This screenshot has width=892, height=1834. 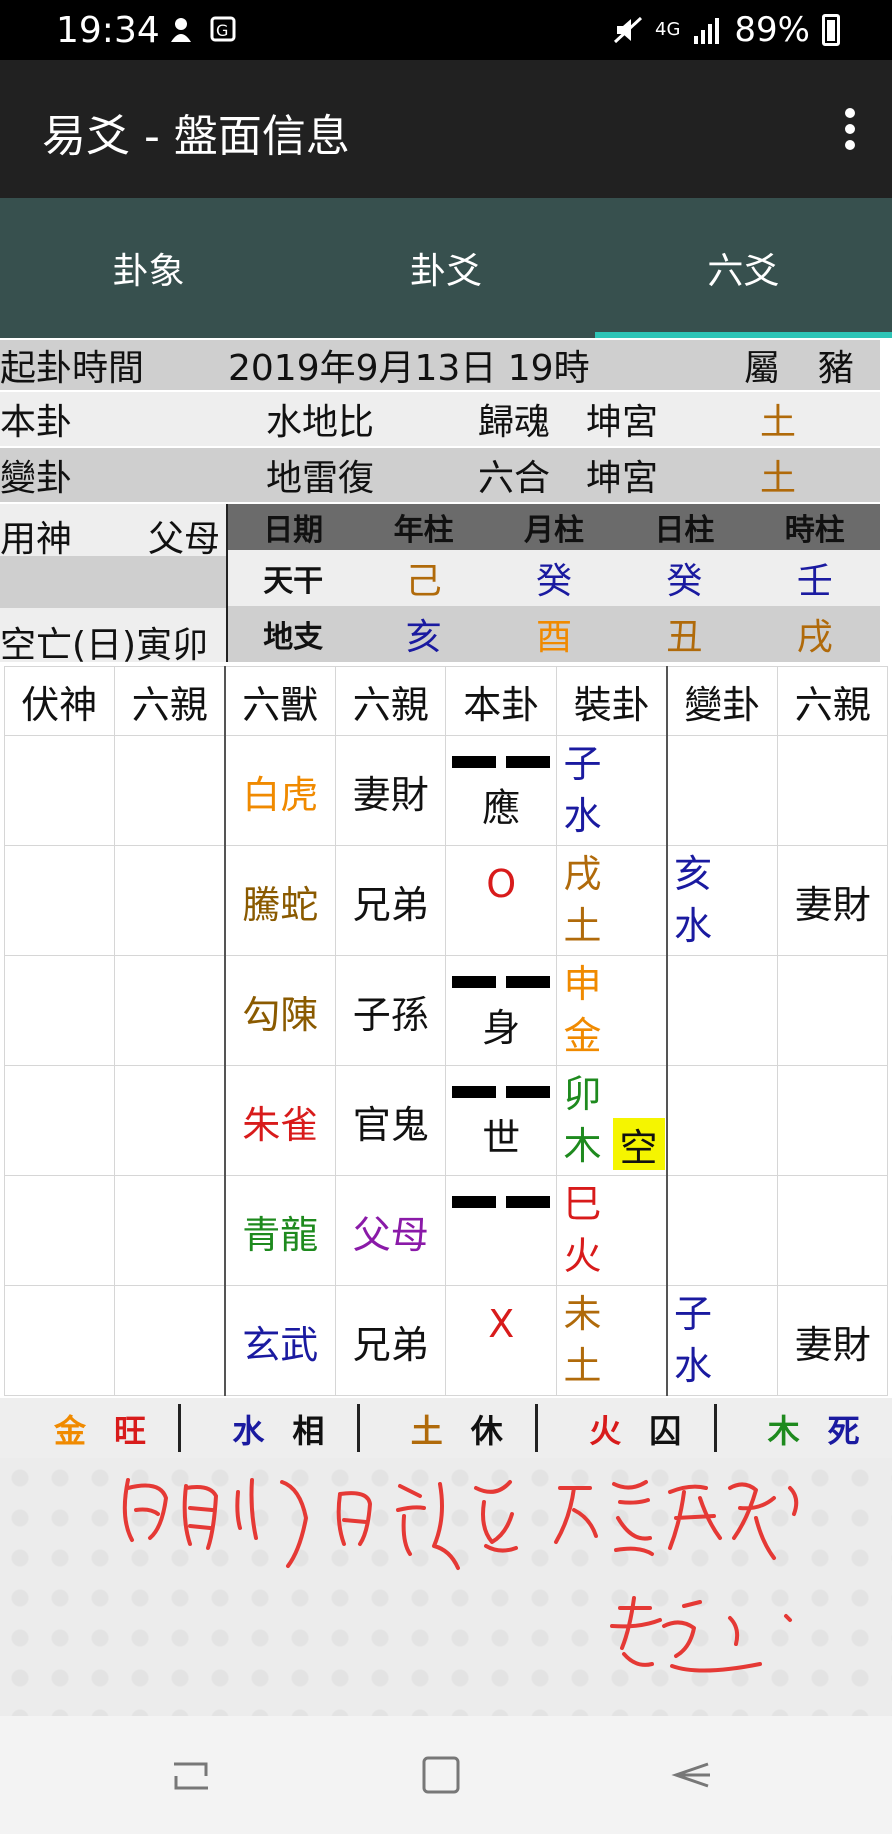 What do you see at coordinates (446, 1587) in the screenshot?
I see `handwriting-area` at bounding box center [446, 1587].